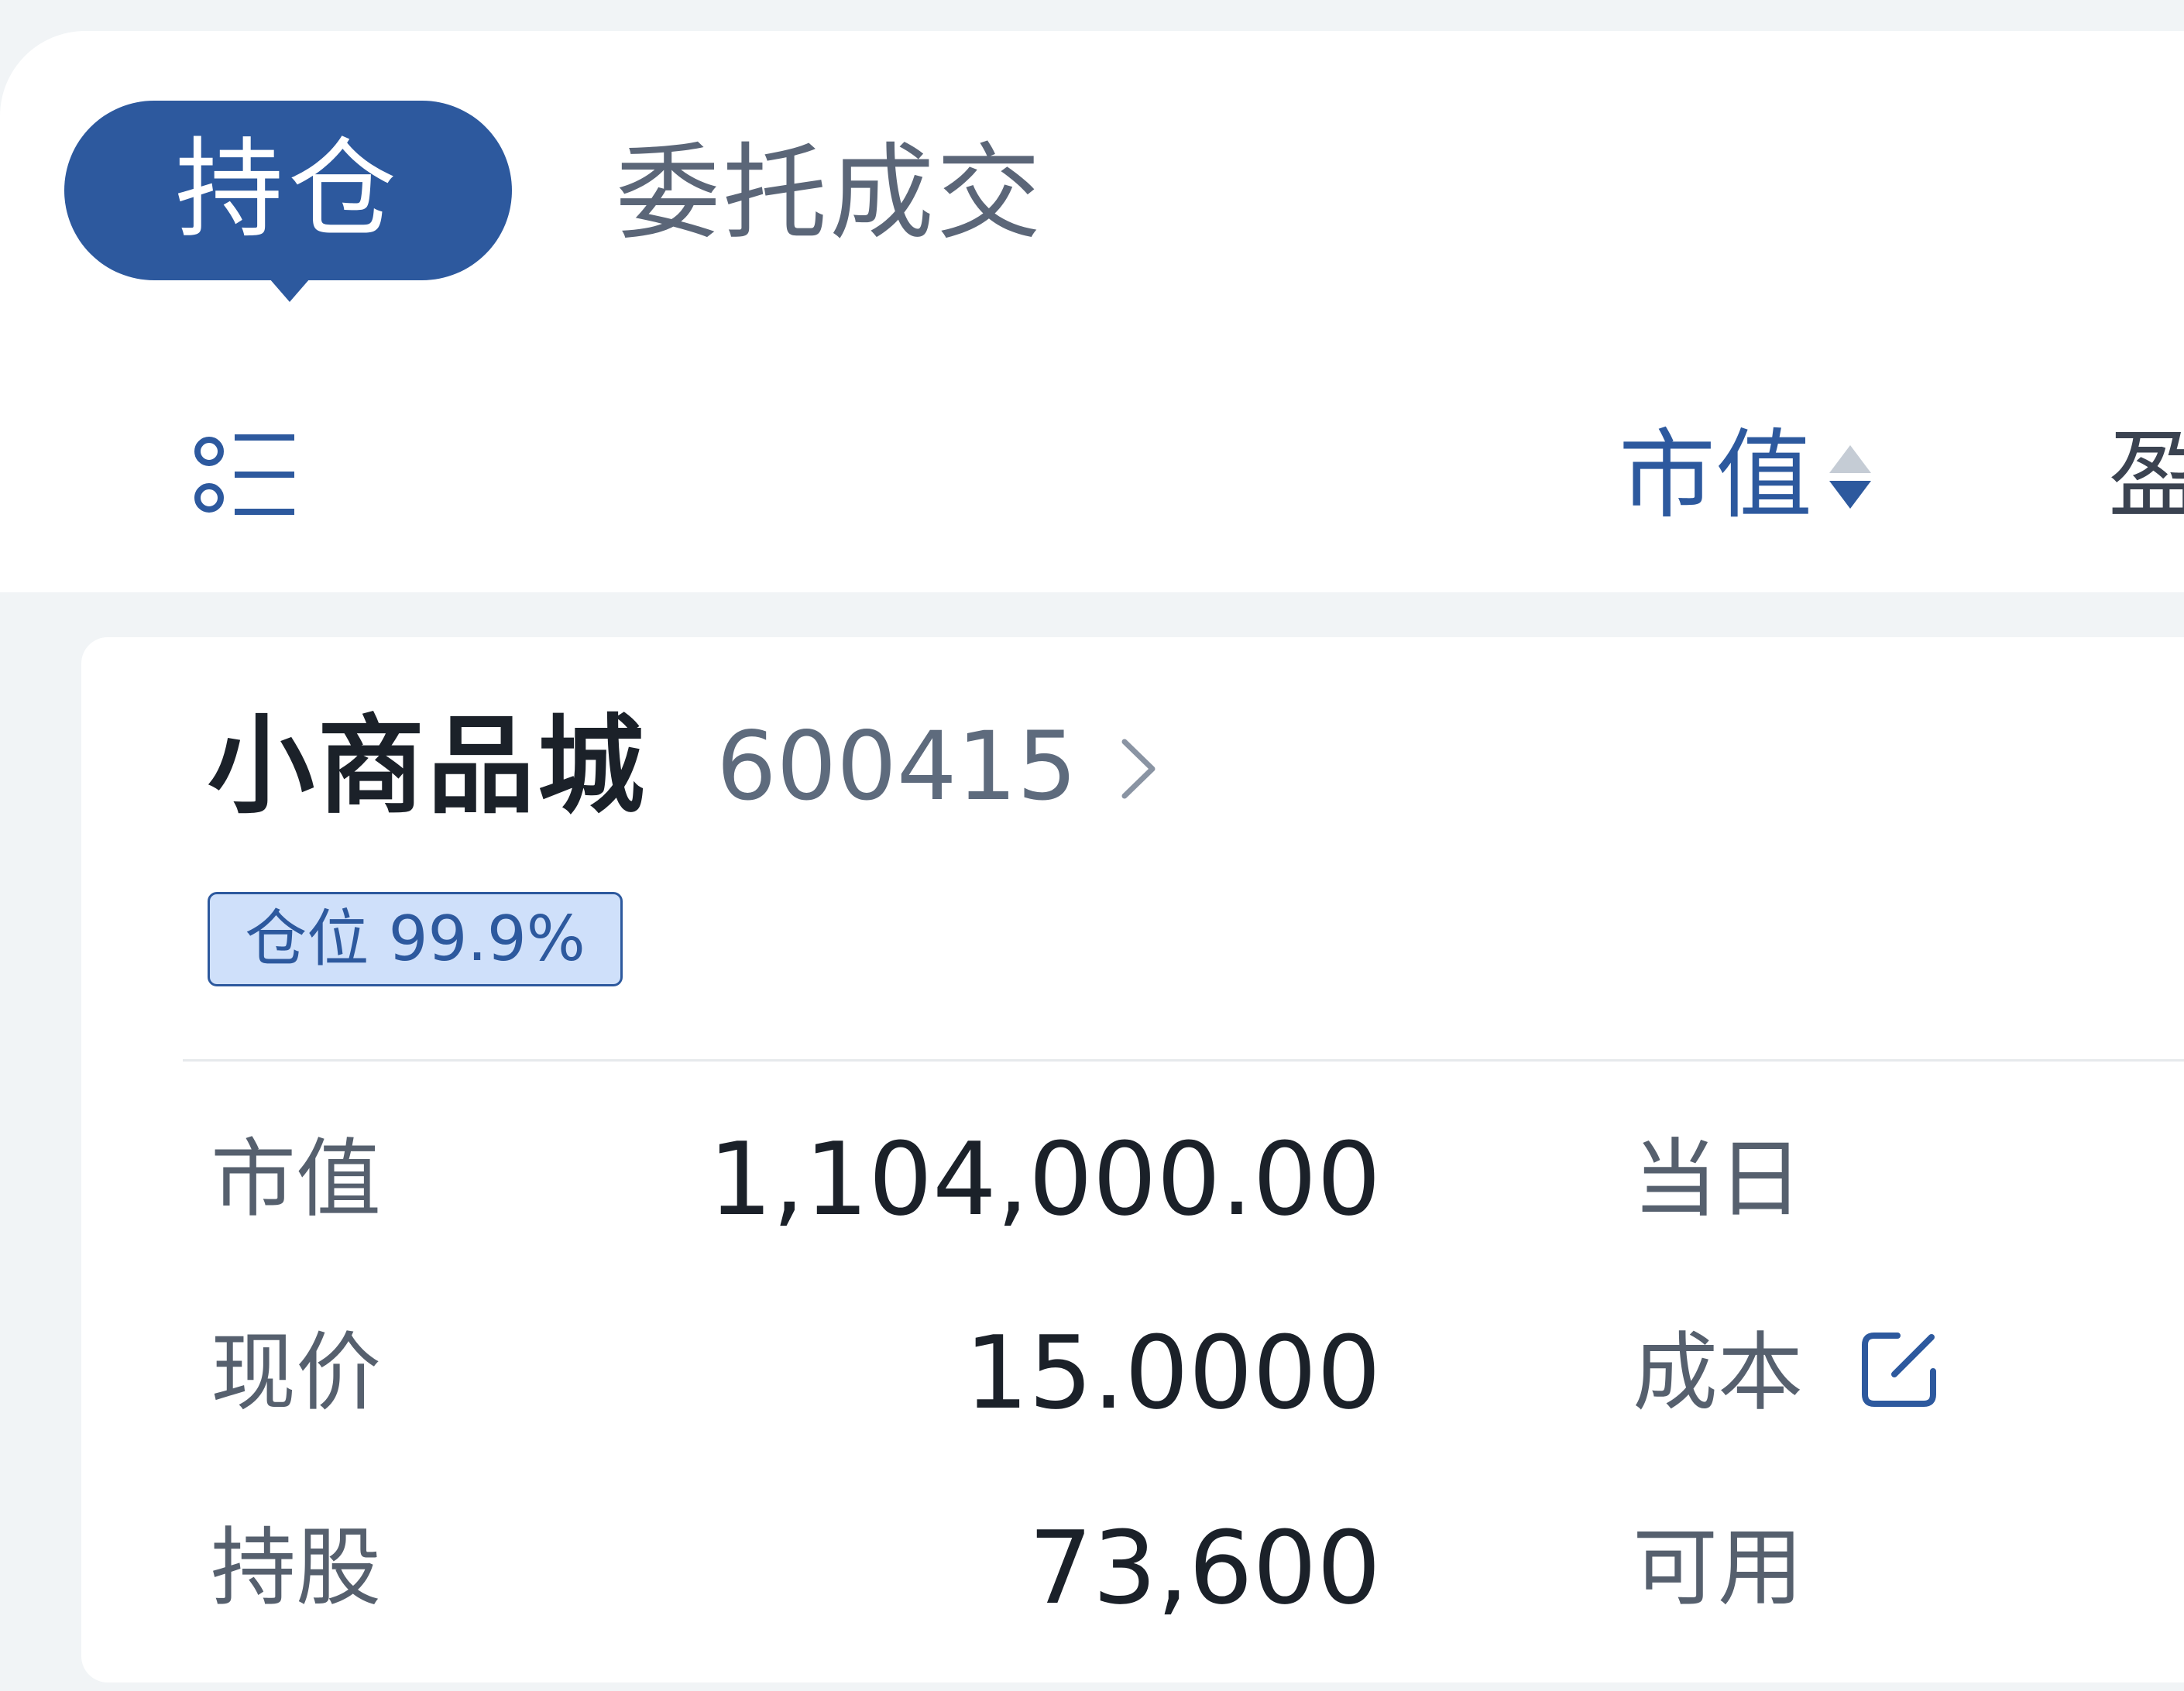 This screenshot has height=1691, width=2184. What do you see at coordinates (1138, 769) in the screenshot?
I see `chevron-right-icon` at bounding box center [1138, 769].